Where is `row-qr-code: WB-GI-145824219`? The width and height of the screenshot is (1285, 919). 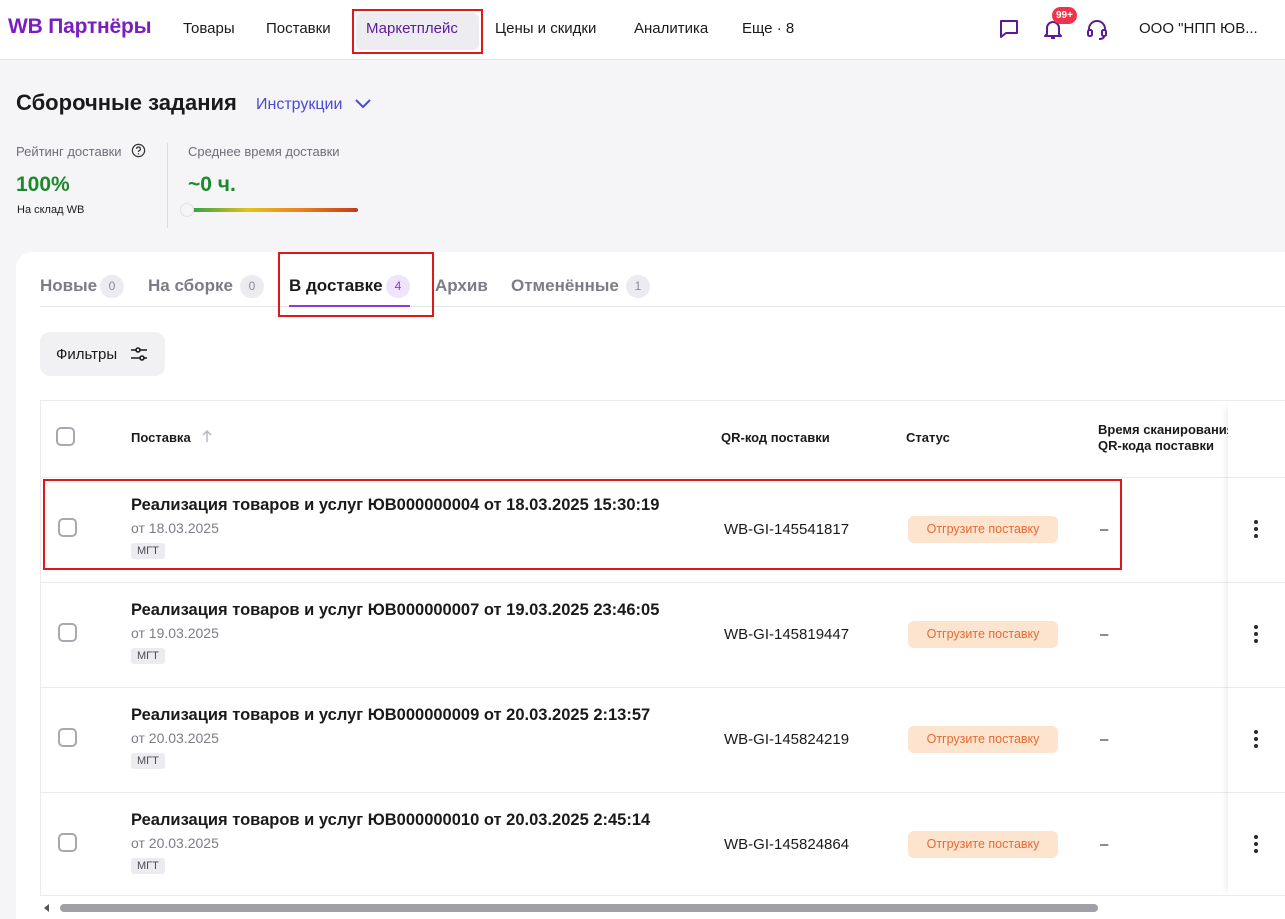
row-qr-code: WB-GI-145824219 is located at coordinates (787, 739).